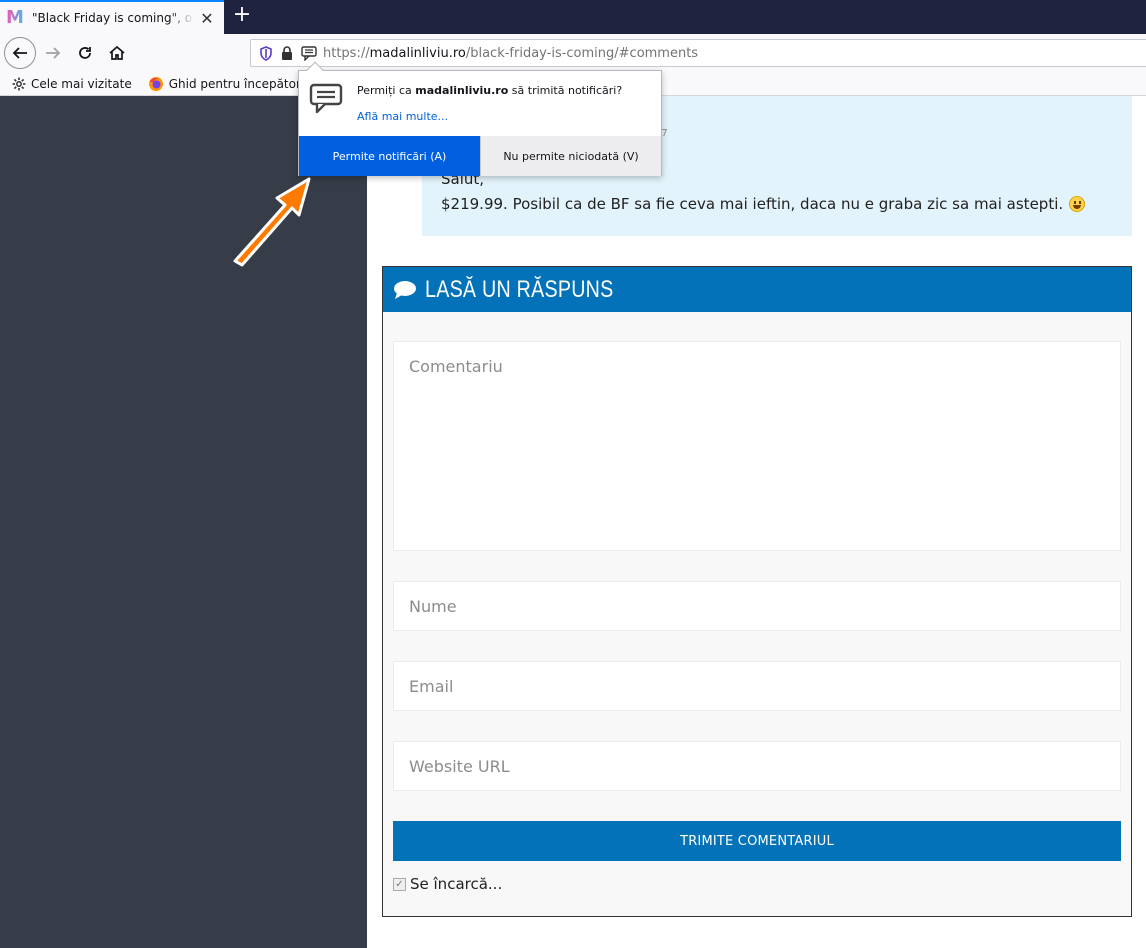  Describe the element at coordinates (386, 90) in the screenshot. I see `prompt-prefix: Permiți ca` at that location.